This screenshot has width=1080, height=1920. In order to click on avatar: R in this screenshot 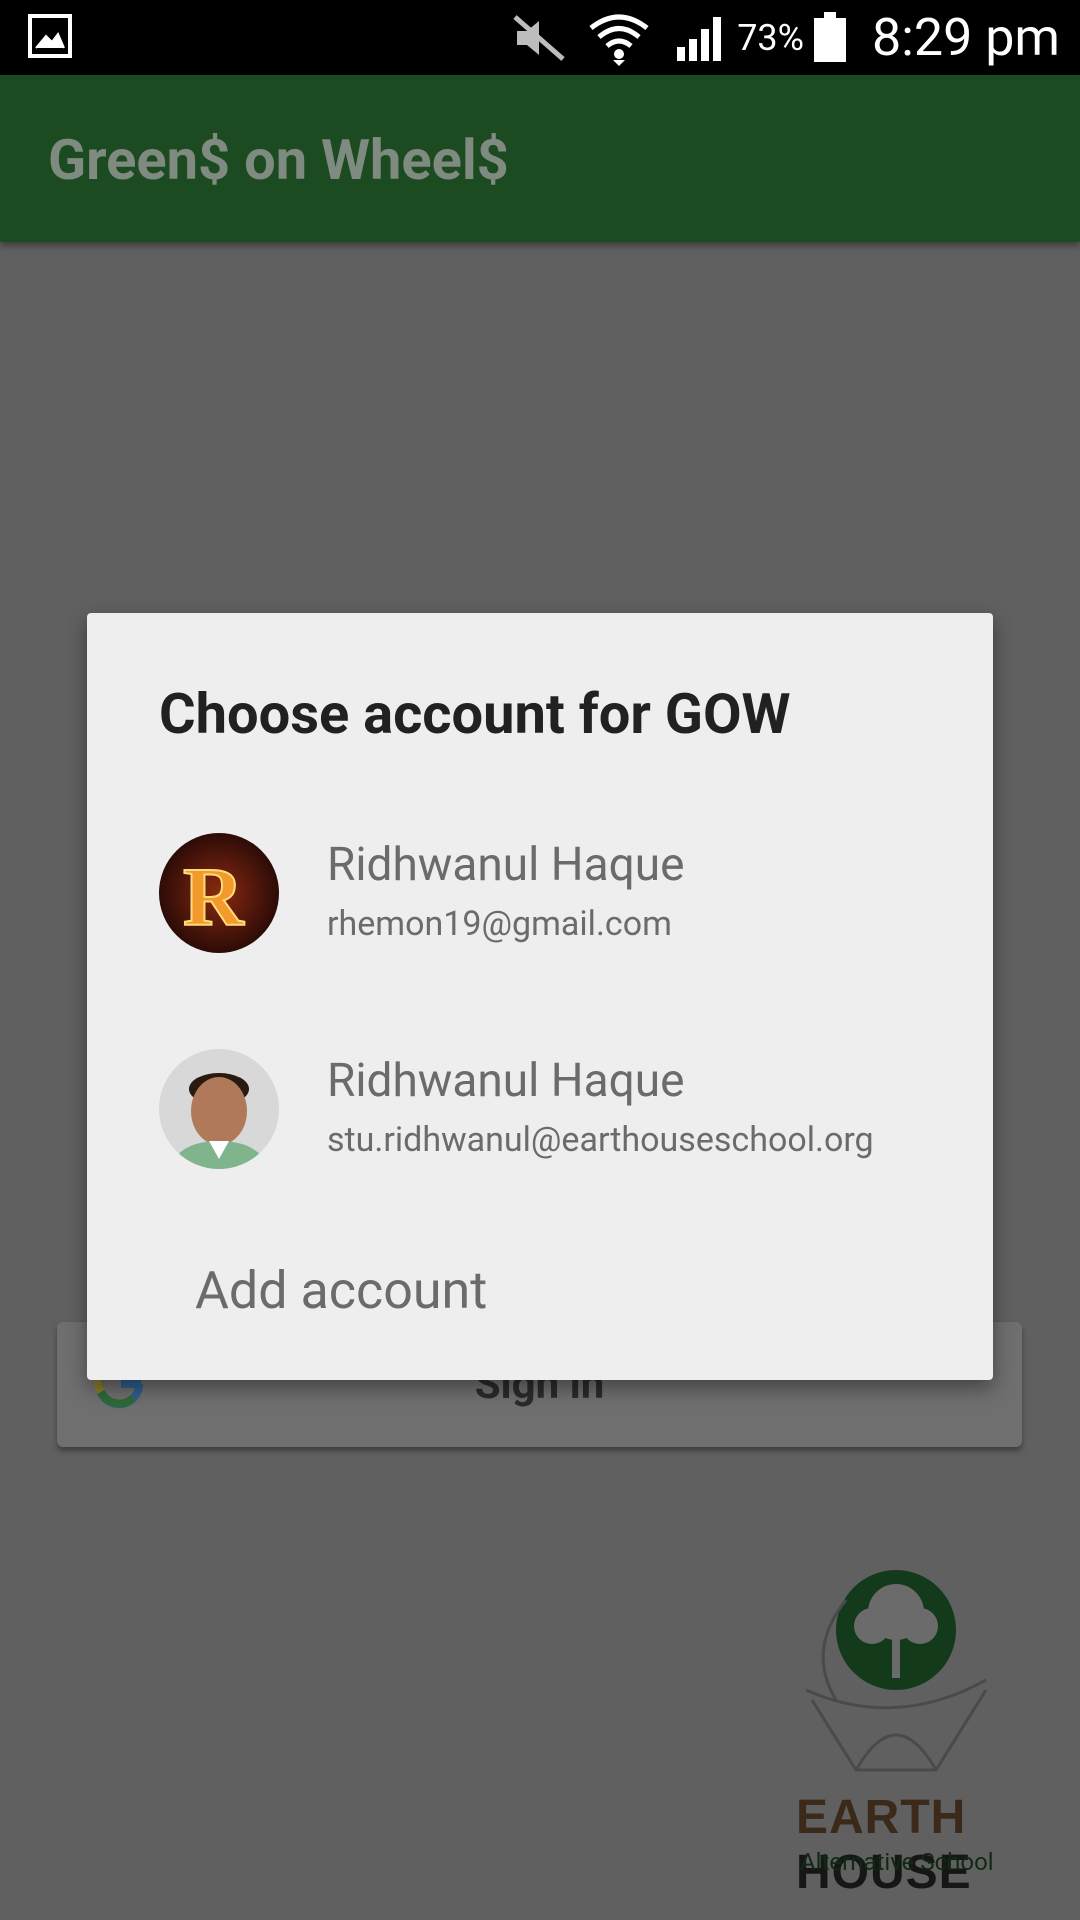, I will do `click(219, 893)`.